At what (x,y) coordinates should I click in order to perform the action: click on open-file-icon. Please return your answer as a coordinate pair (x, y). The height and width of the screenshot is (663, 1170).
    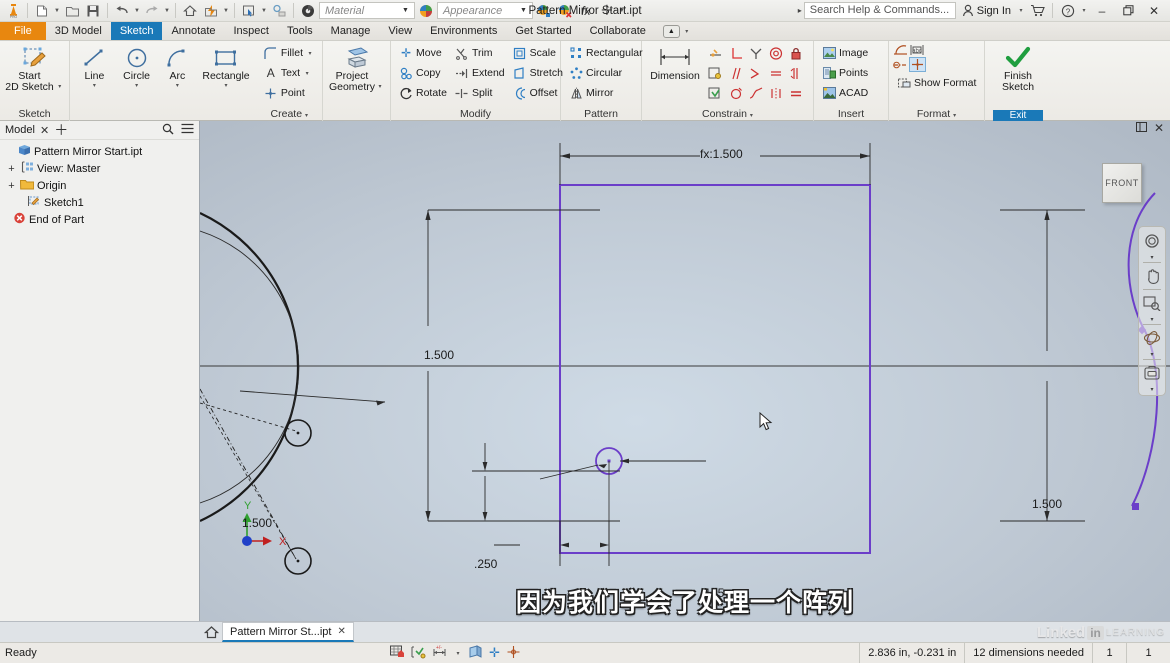
    Looking at the image, I should click on (72, 10).